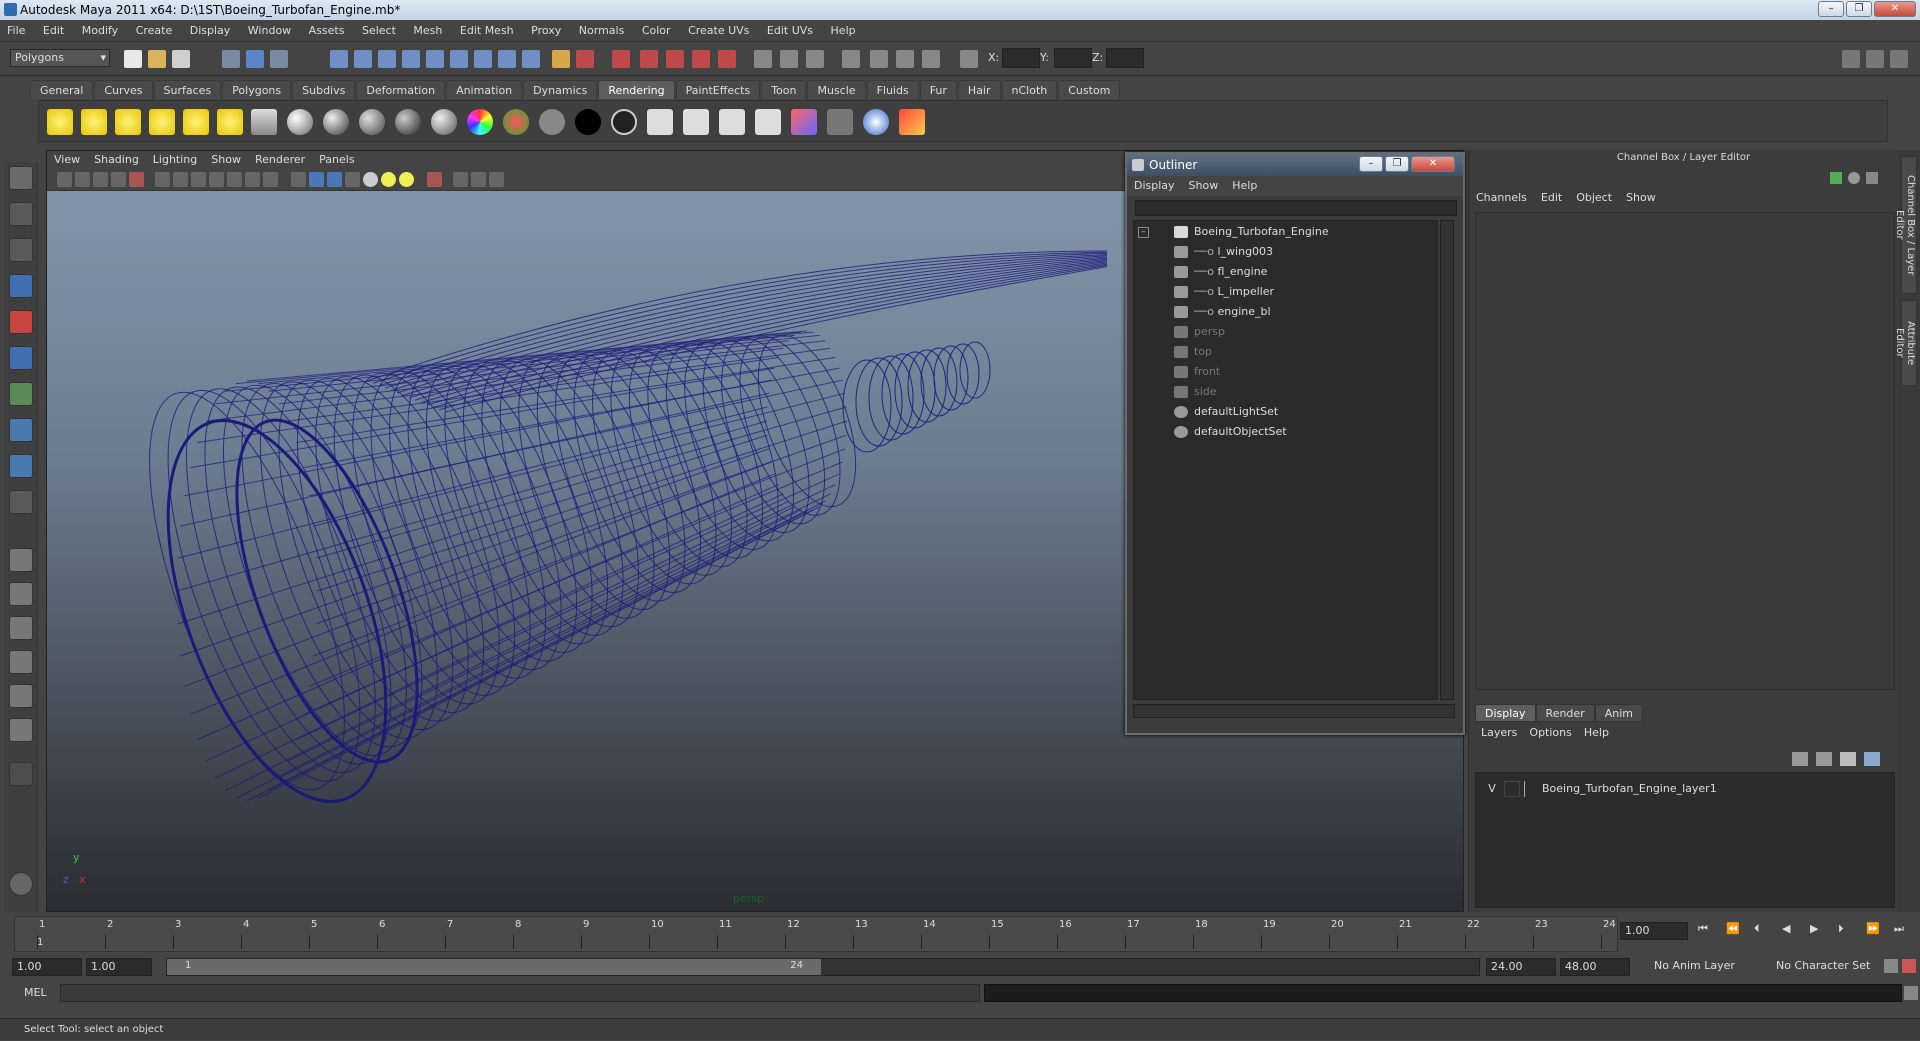  I want to click on animation-preferences-icon, so click(1909, 966).